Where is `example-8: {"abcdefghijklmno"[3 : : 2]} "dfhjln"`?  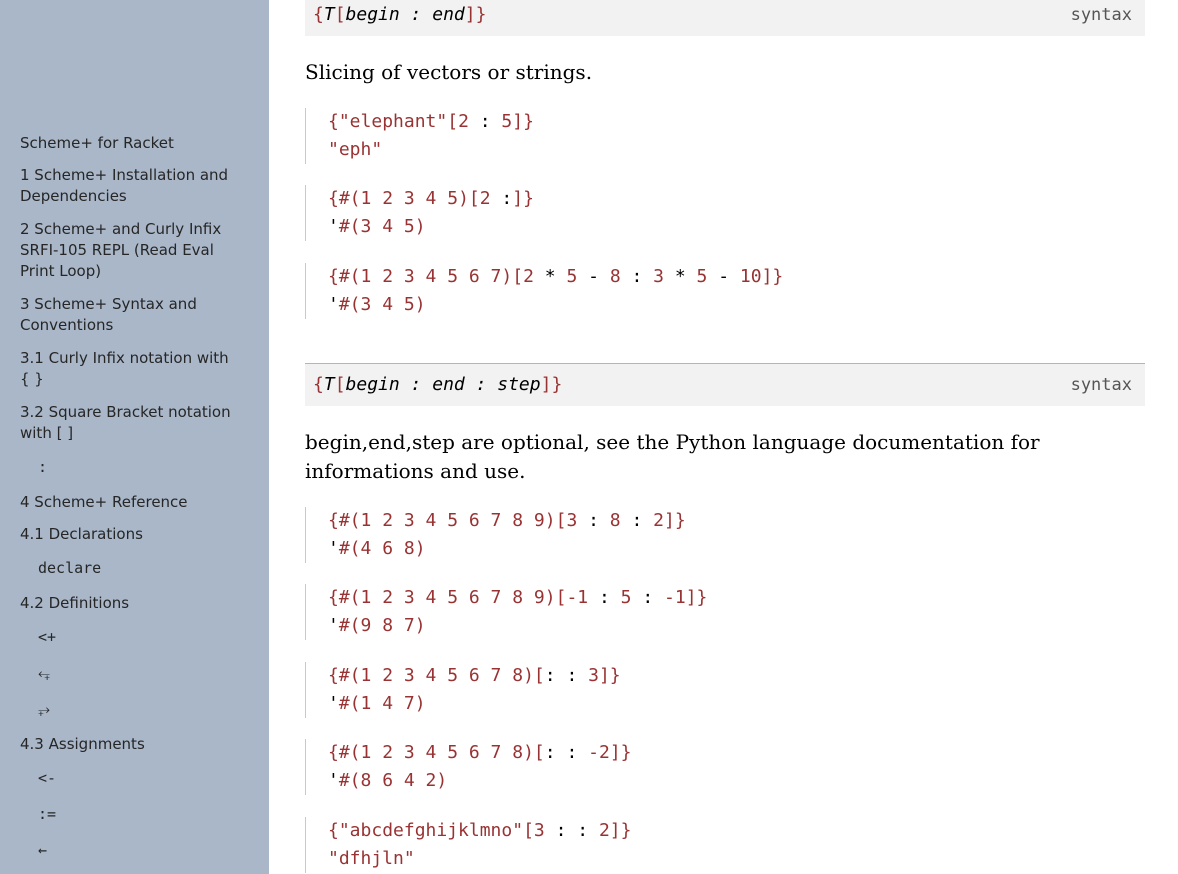
example-8: {"abcdefghijklmno"[3 : : 2]} "dfhjln" is located at coordinates (731, 845).